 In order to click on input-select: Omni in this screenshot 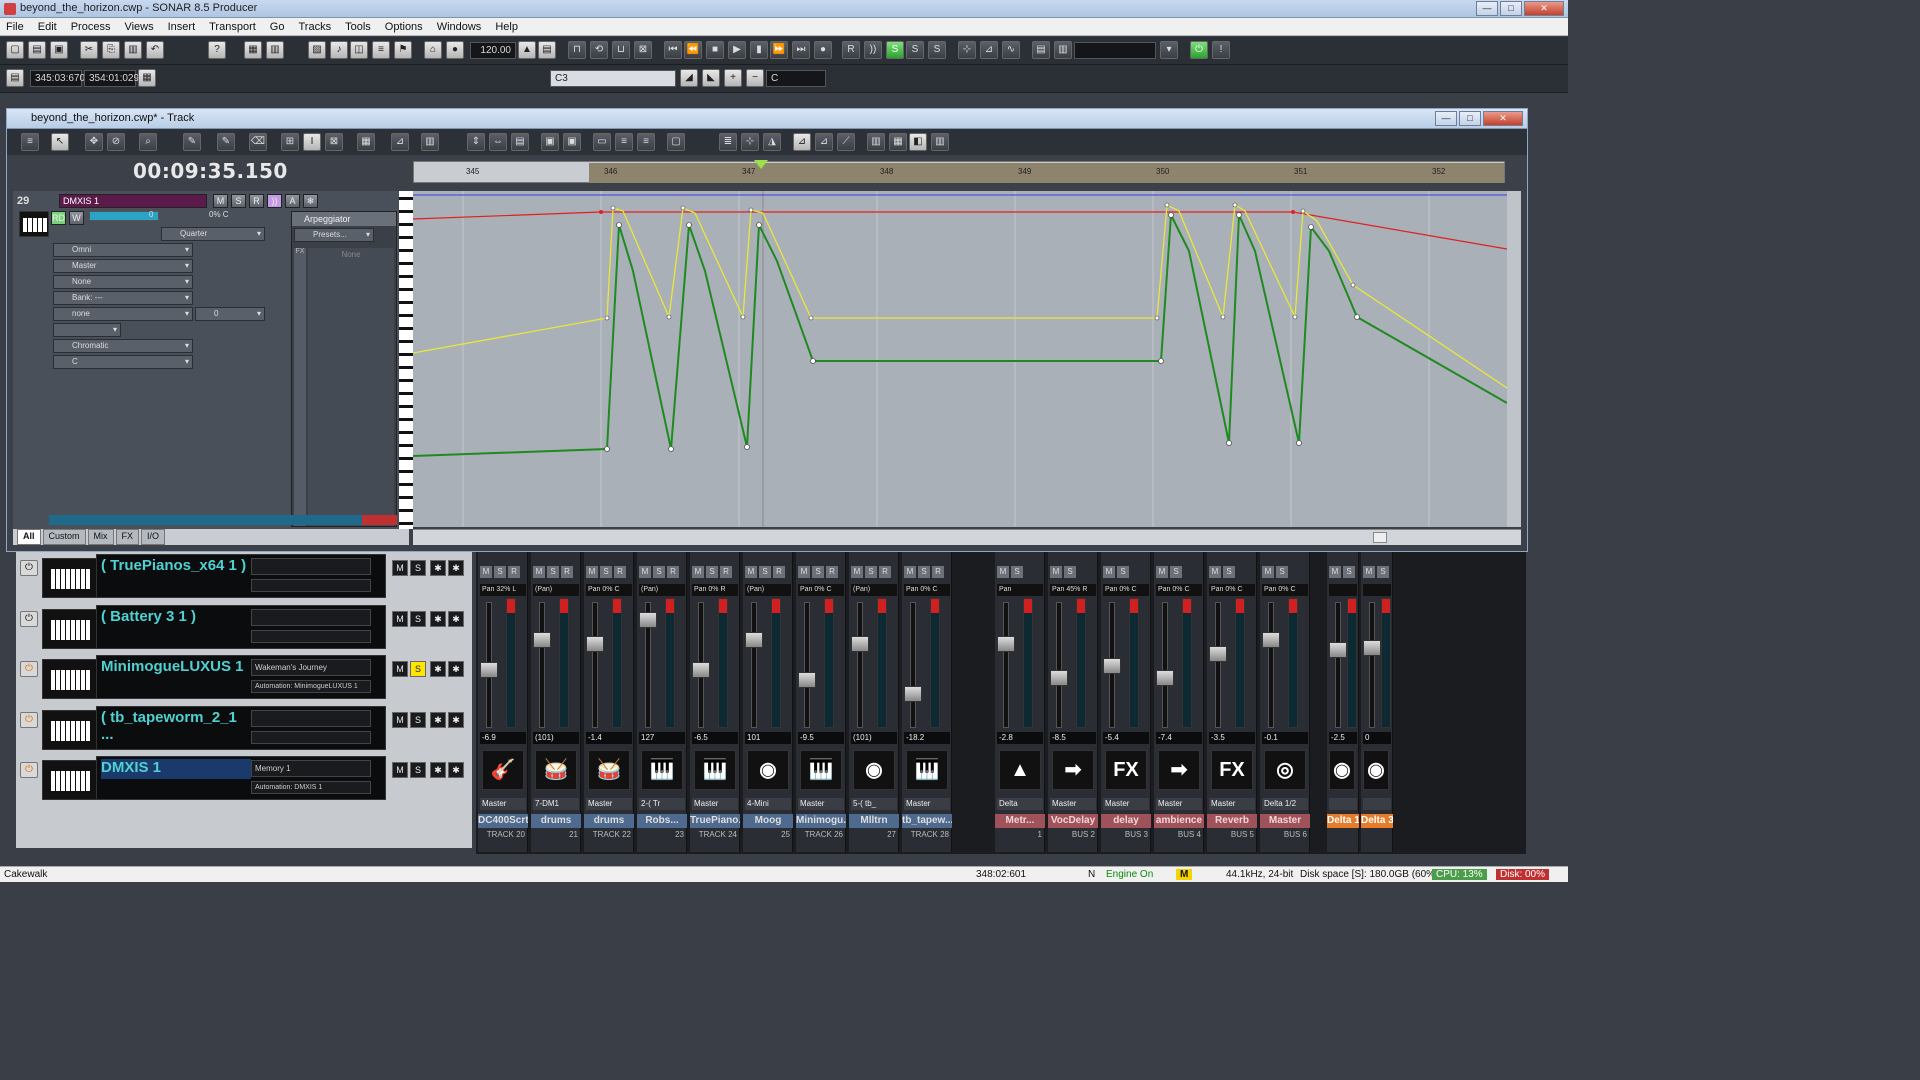, I will do `click(123, 250)`.